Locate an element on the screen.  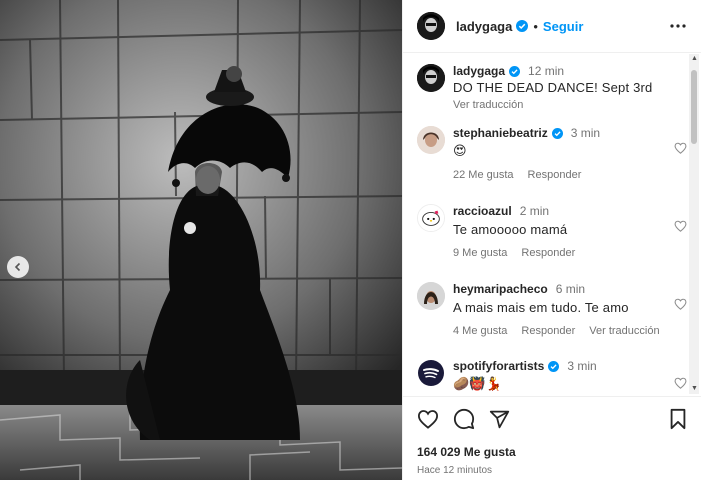
chevron-left-icon is located at coordinates (17, 267).